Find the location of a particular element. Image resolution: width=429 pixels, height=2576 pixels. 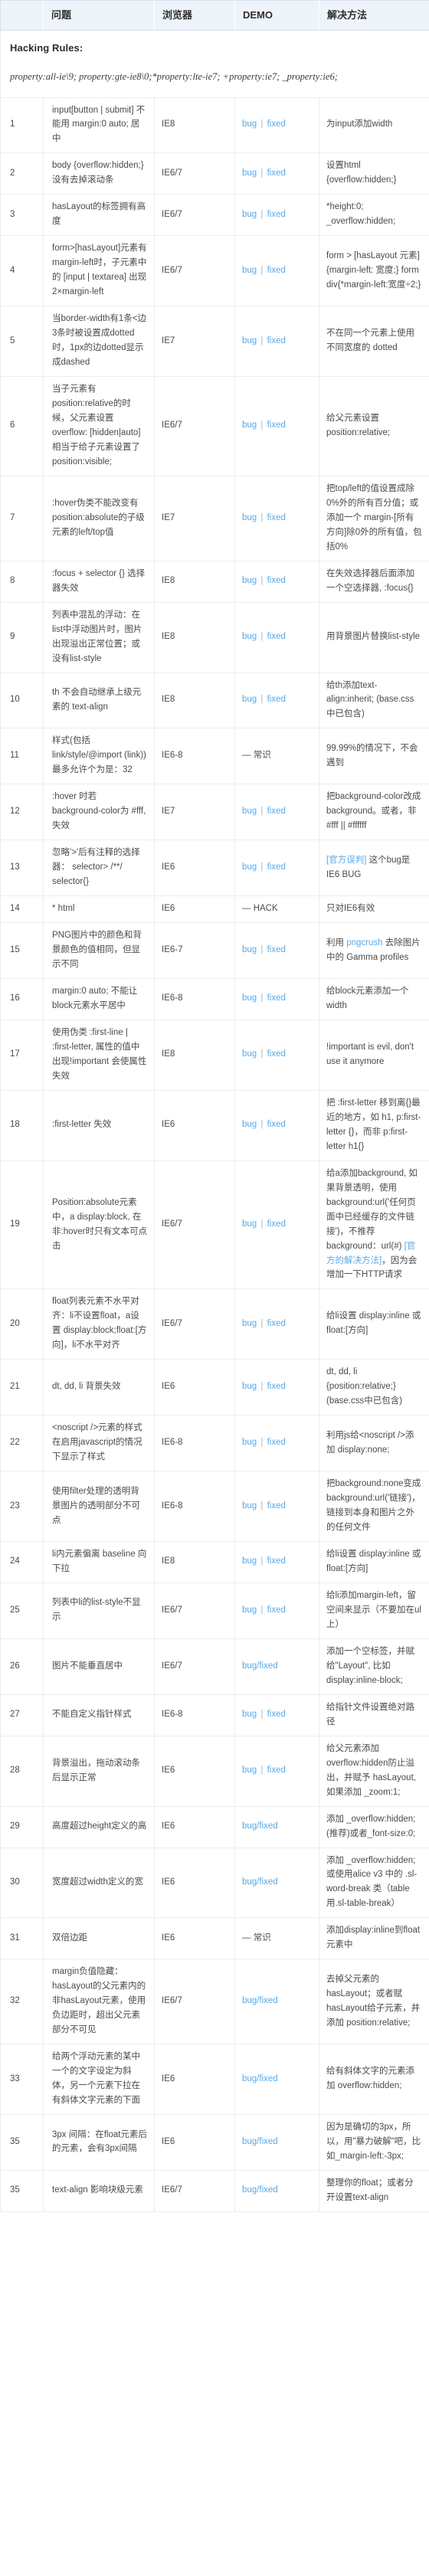

browser-cell: IE6 is located at coordinates (195, 1938).